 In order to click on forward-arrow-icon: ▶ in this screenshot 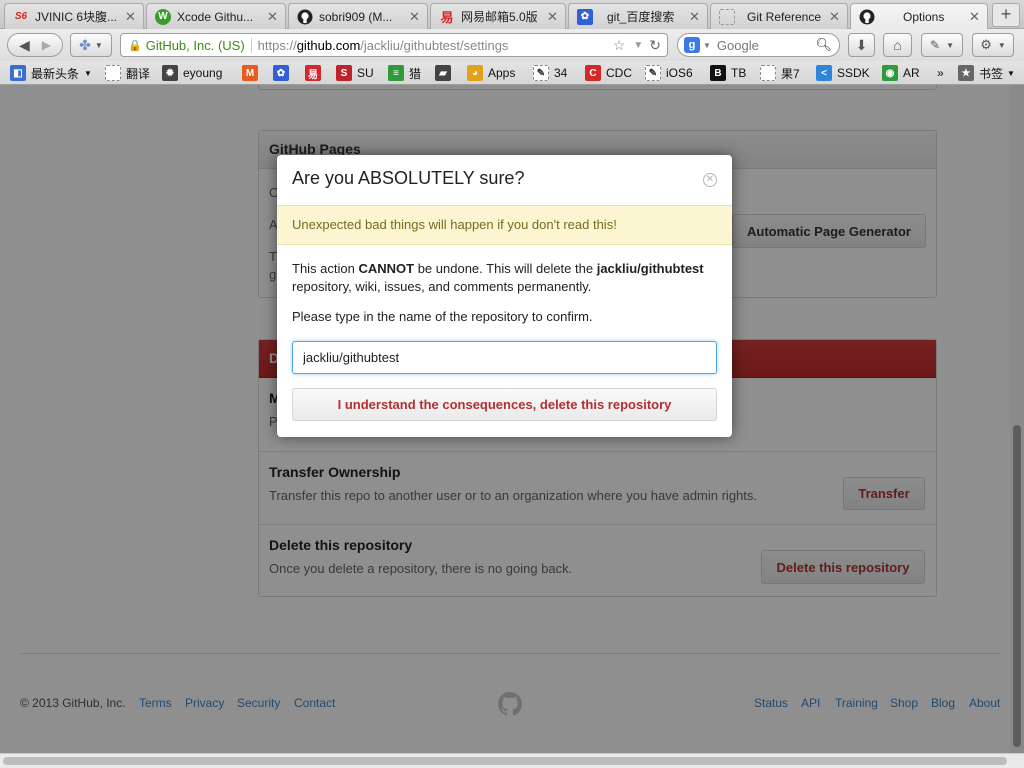, I will do `click(46, 45)`.